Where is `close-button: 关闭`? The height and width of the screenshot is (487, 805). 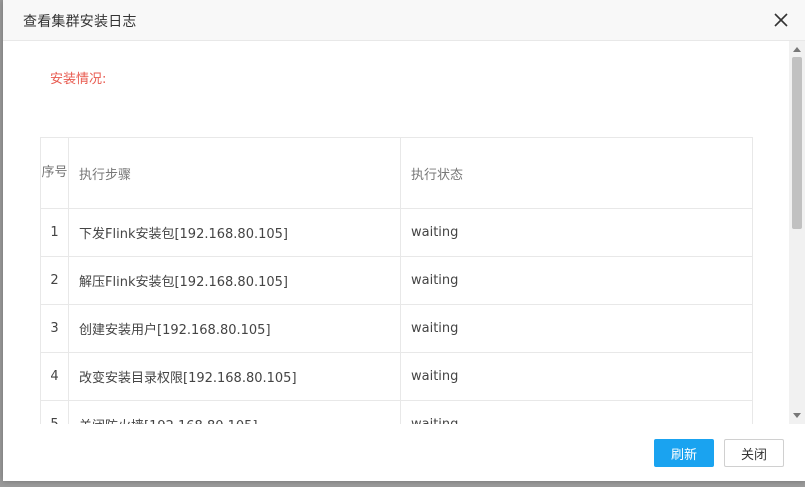 close-button: 关闭 is located at coordinates (754, 453).